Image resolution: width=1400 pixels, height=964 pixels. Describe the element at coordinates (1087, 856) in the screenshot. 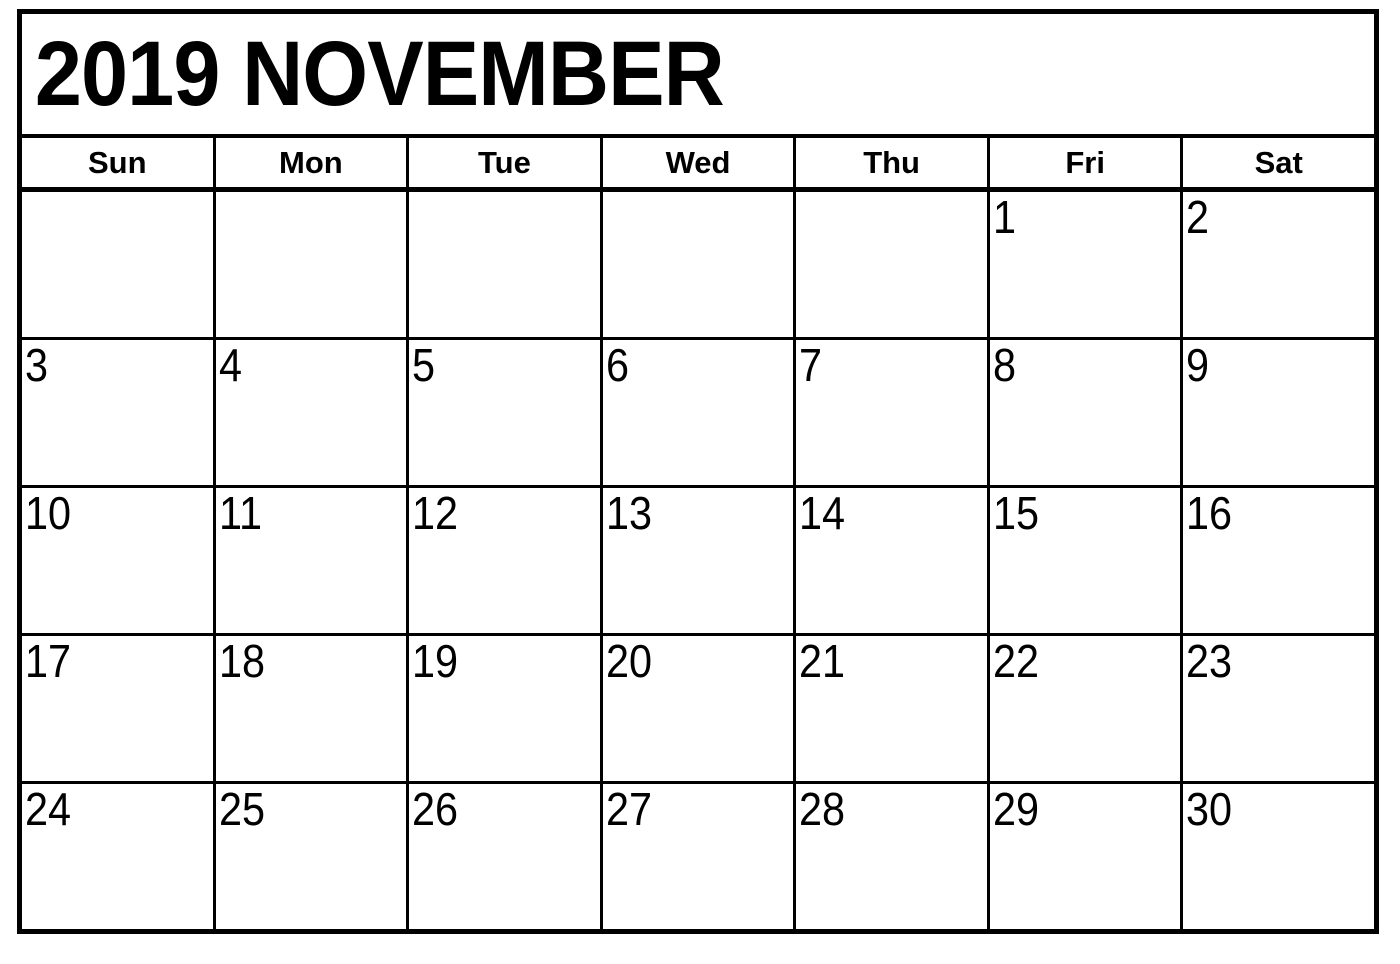

I see `day-cell: 29` at that location.